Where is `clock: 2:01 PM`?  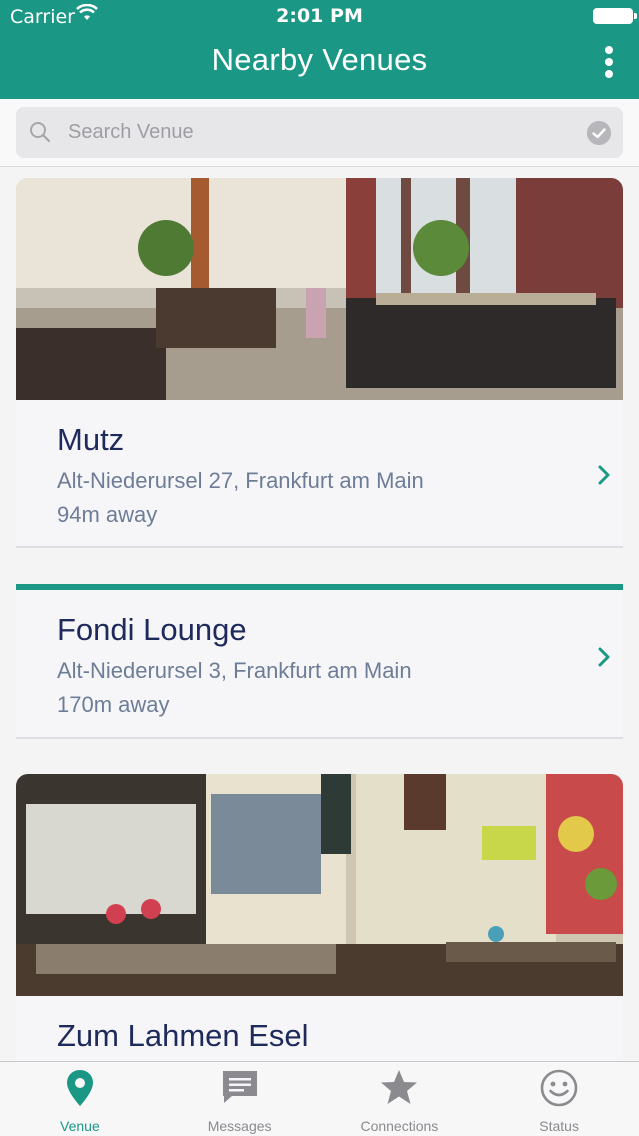 clock: 2:01 PM is located at coordinates (319, 16).